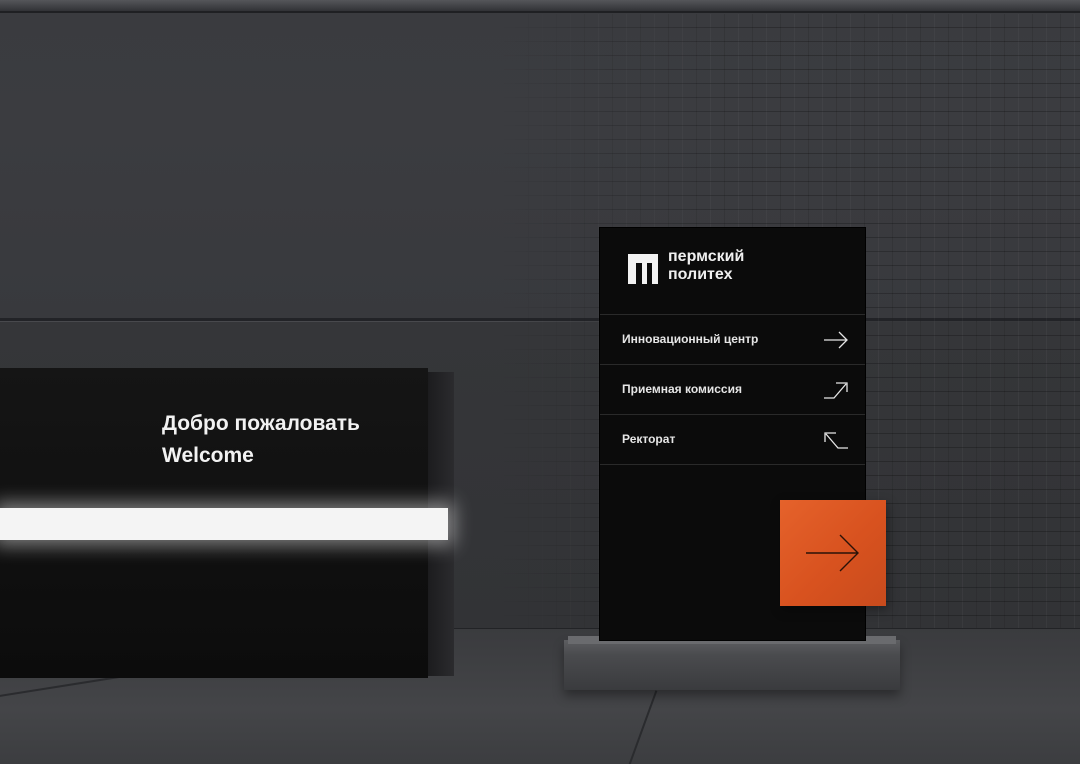 The height and width of the screenshot is (764, 1080). Describe the element at coordinates (208, 455) in the screenshot. I see `welcome-line-en: Welcome` at that location.